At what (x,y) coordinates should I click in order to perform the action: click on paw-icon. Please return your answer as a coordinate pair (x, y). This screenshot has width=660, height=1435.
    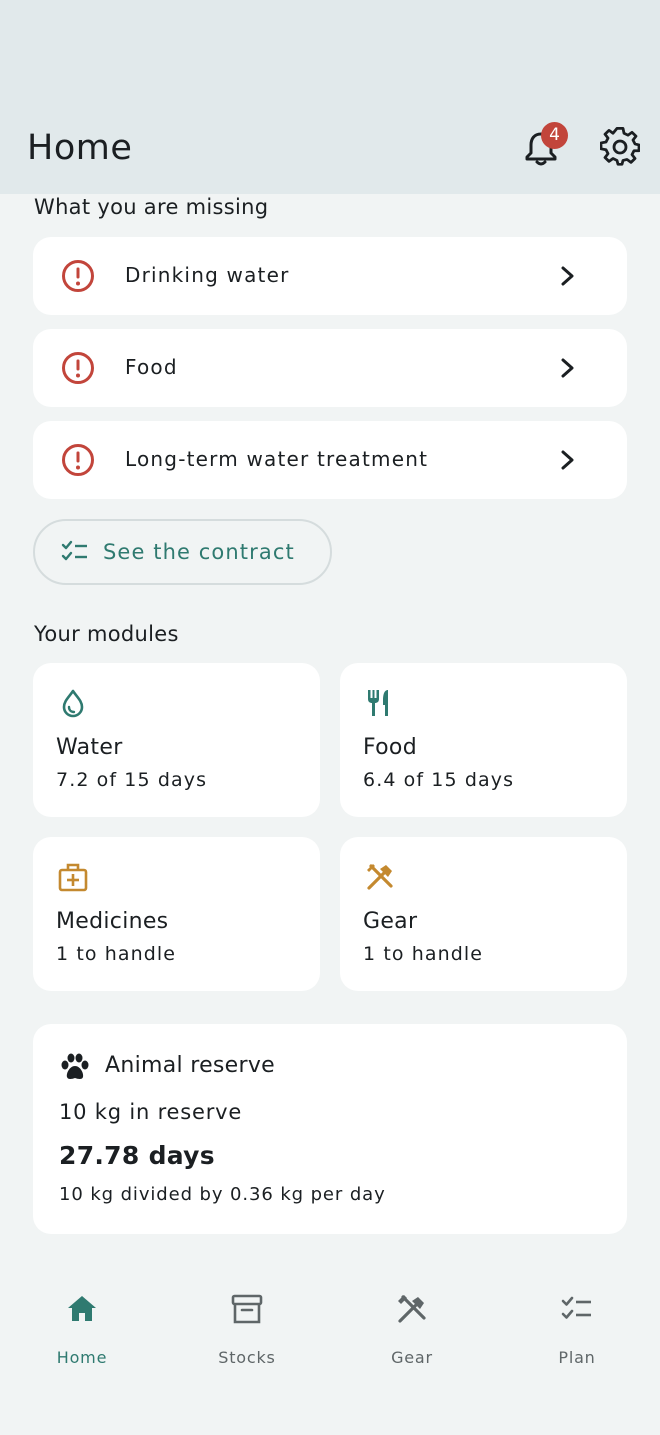
    Looking at the image, I should click on (75, 1066).